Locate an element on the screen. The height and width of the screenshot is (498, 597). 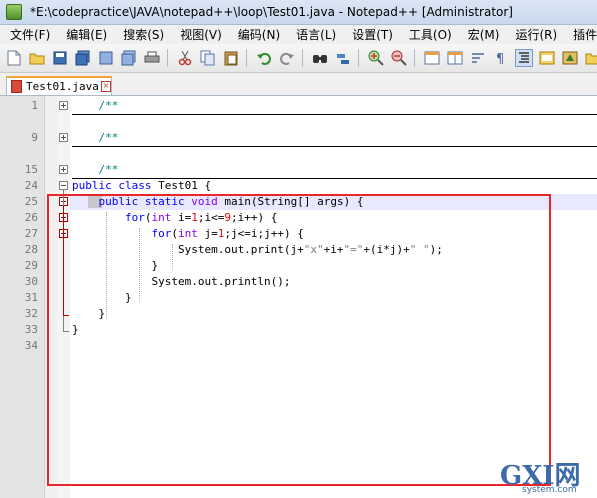
close-all-icon is located at coordinates (129, 58).